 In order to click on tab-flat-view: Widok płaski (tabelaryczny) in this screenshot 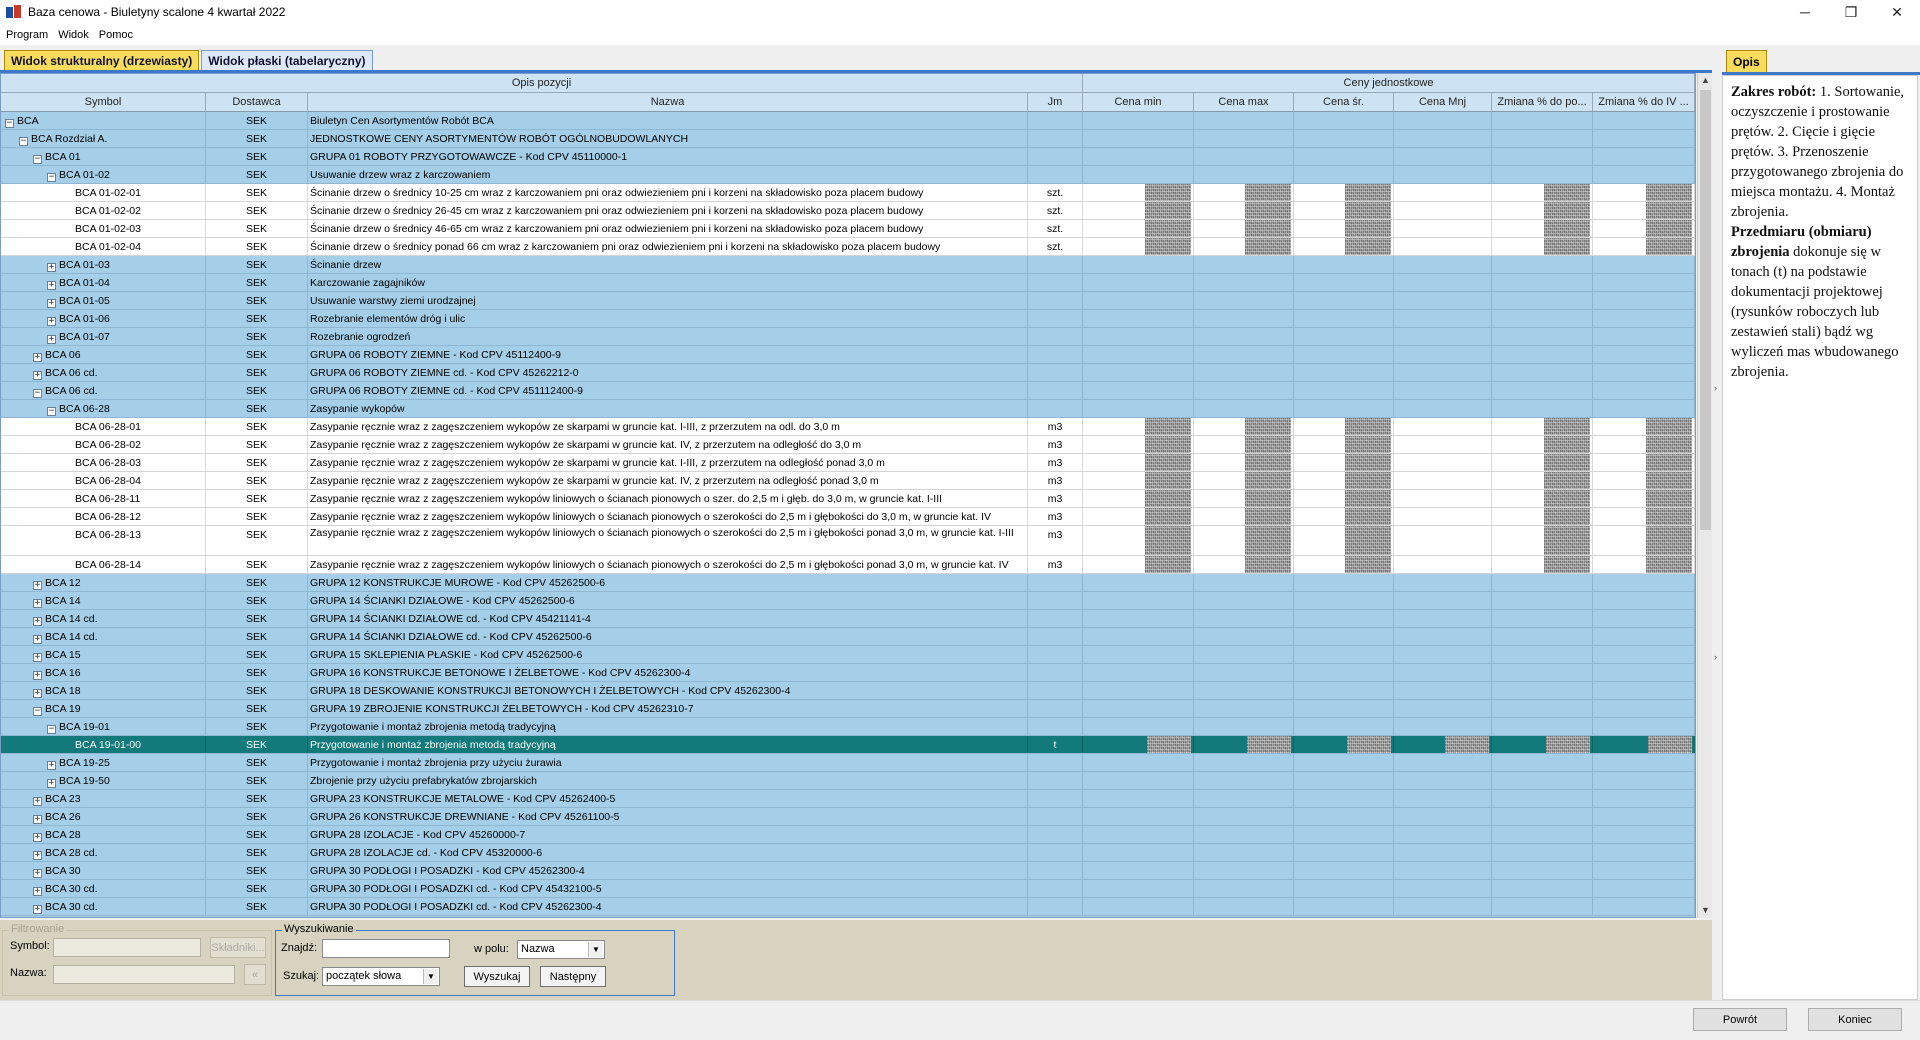, I will do `click(287, 60)`.